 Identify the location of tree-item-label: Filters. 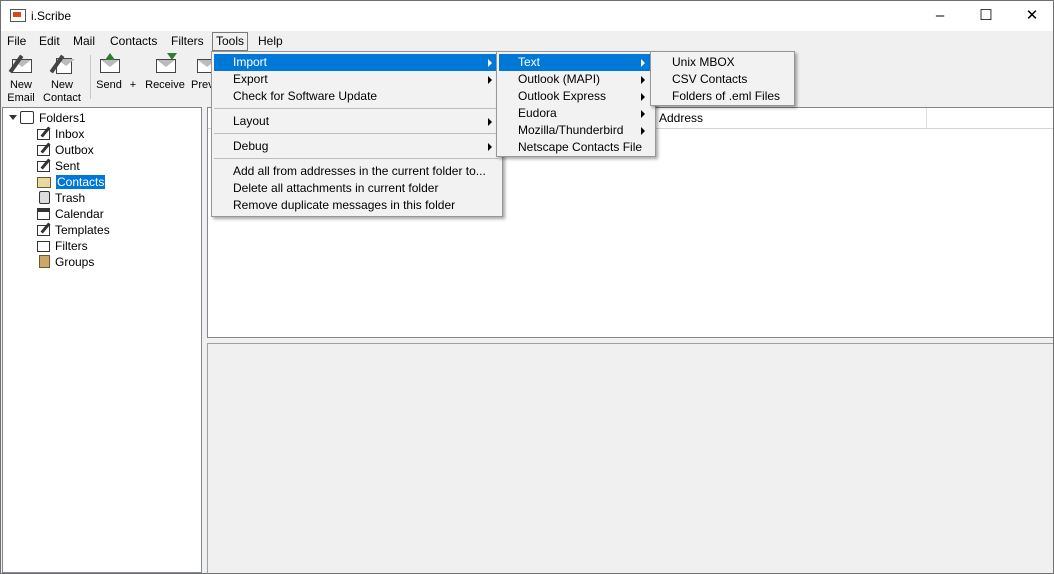
(71, 246).